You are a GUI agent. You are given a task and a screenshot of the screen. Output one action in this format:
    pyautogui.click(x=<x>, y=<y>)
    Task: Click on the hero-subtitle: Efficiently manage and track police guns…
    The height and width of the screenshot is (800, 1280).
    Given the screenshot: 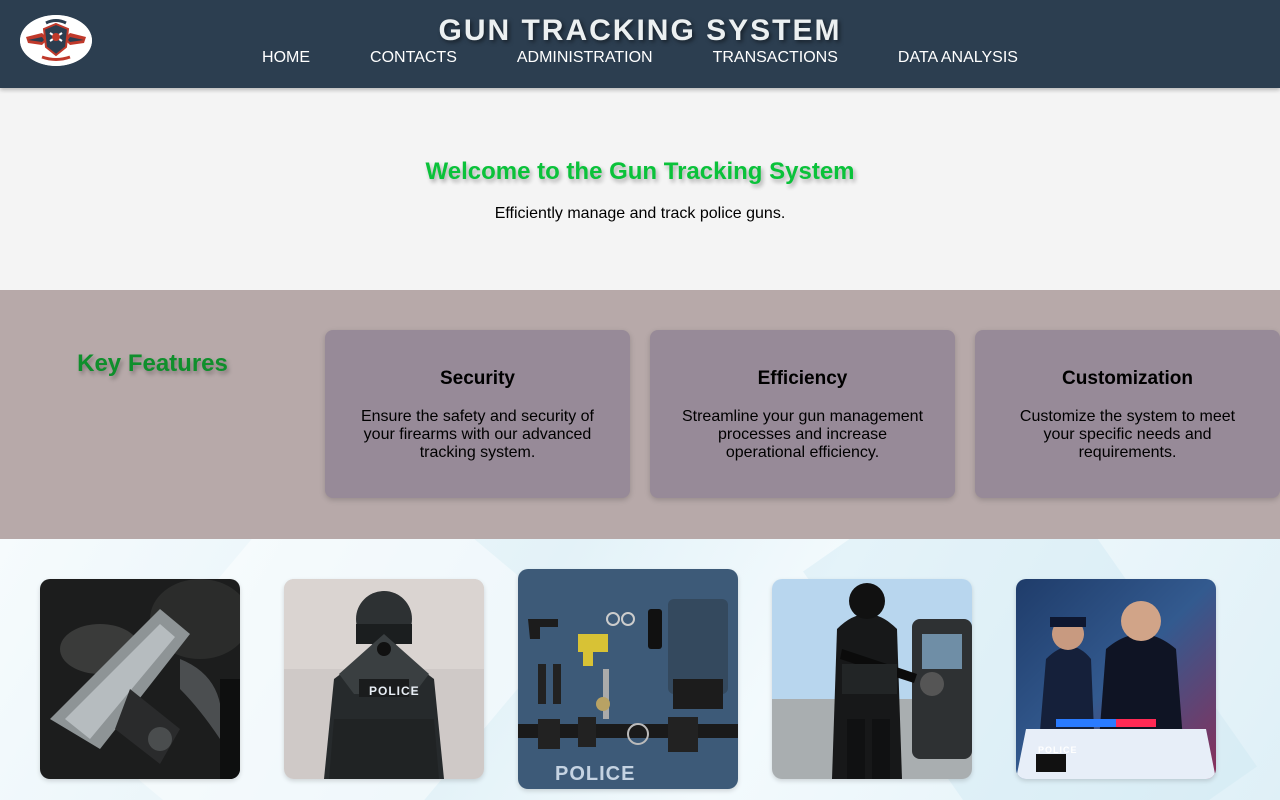 What is the action you would take?
    pyautogui.click(x=640, y=213)
    